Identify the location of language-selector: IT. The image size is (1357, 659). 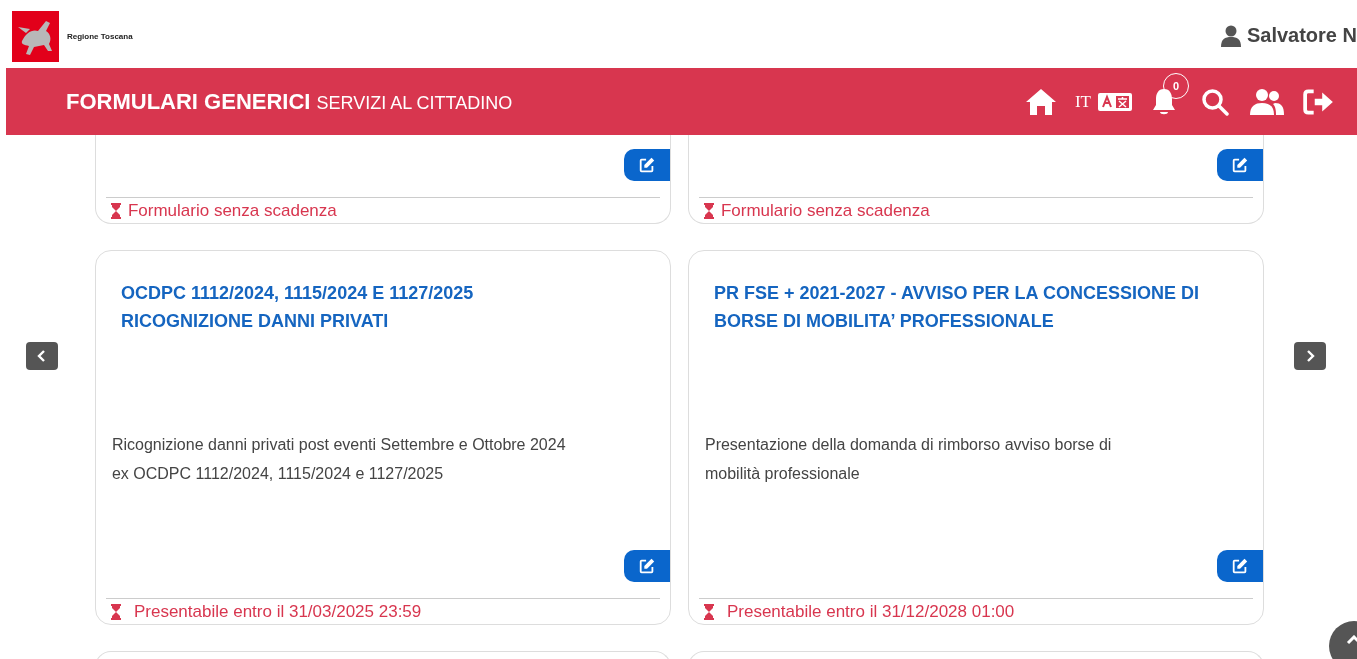
(1103, 101).